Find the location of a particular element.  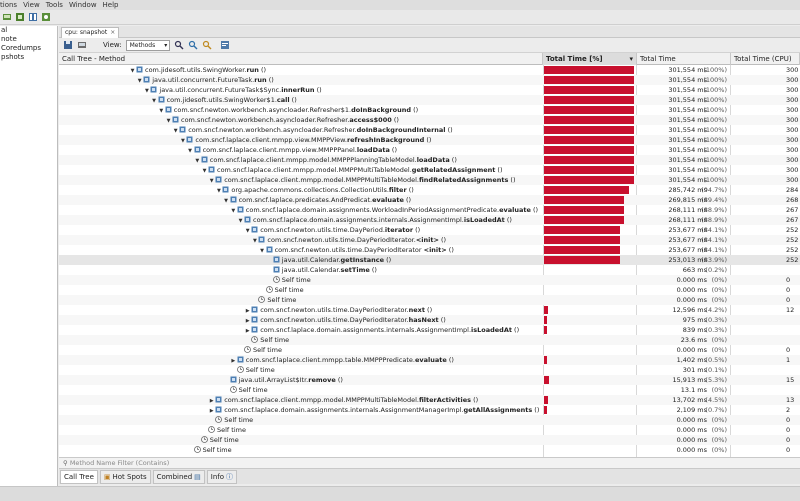

tree-item-snapshots: pshots is located at coordinates (28, 57).